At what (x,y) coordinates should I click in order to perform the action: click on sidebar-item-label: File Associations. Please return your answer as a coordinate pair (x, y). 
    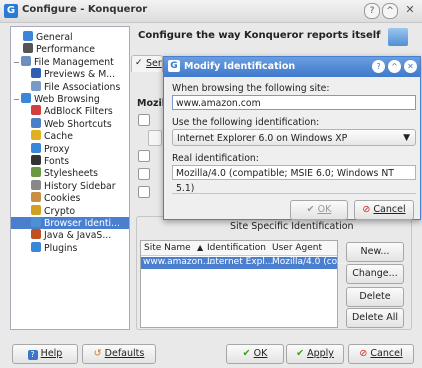
    Looking at the image, I should click on (82, 87).